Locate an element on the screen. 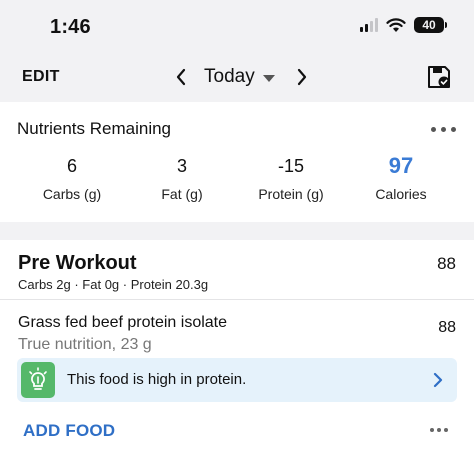 The image size is (474, 451). date-selector: Today is located at coordinates (229, 77).